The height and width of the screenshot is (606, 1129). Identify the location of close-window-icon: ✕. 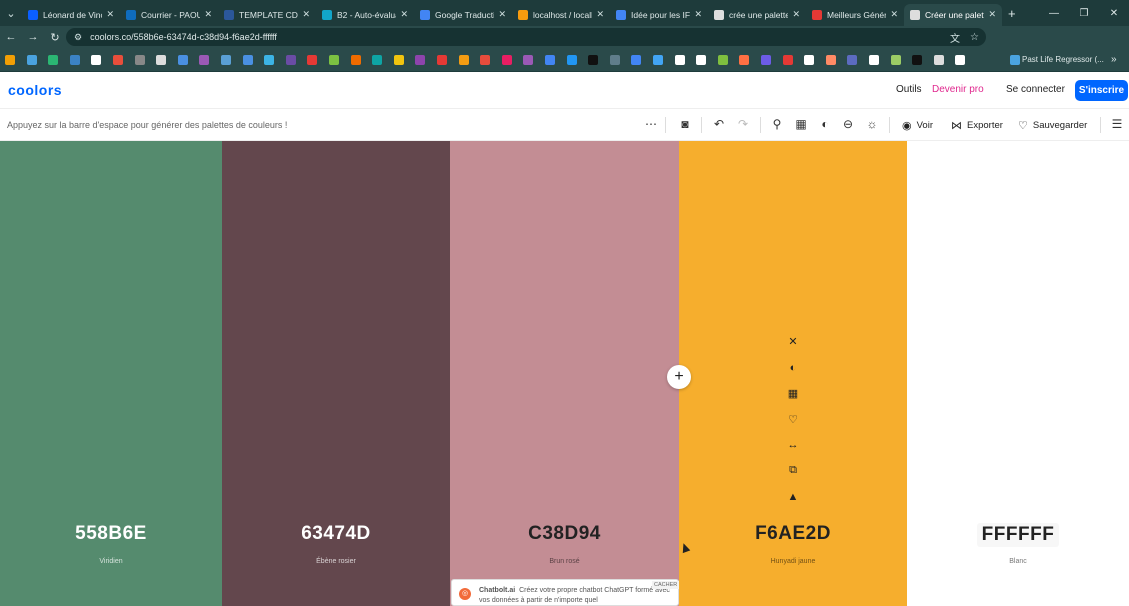
(1114, 13).